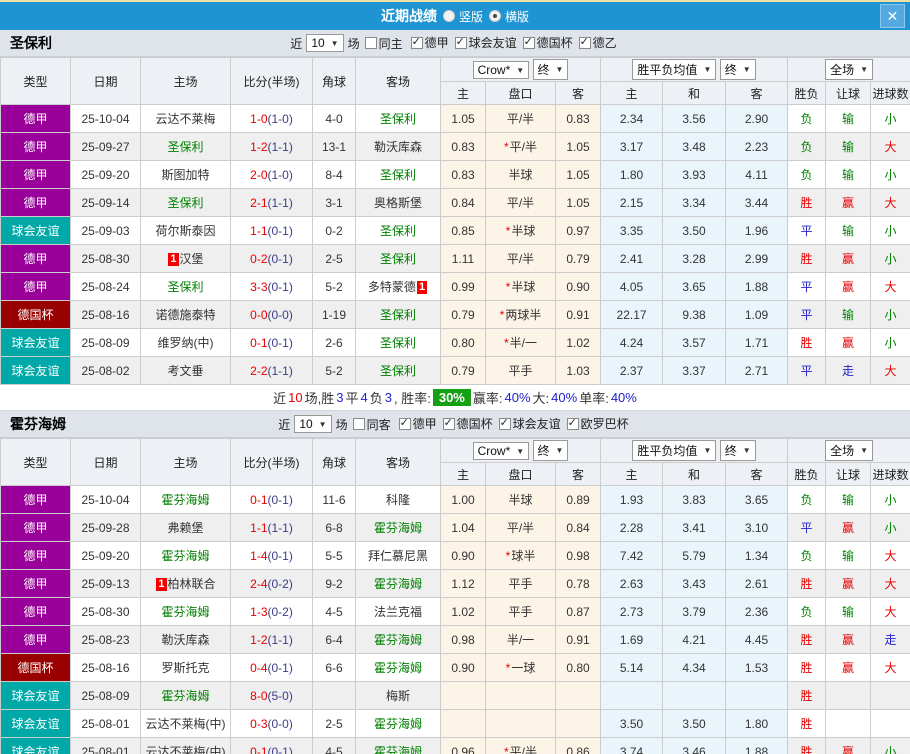 This screenshot has width=910, height=754. I want to click on filter-bar: 近 10 ▼ 场 同客 德甲 德国杯 球会友谊 欧罗巴杯, so click(454, 424).